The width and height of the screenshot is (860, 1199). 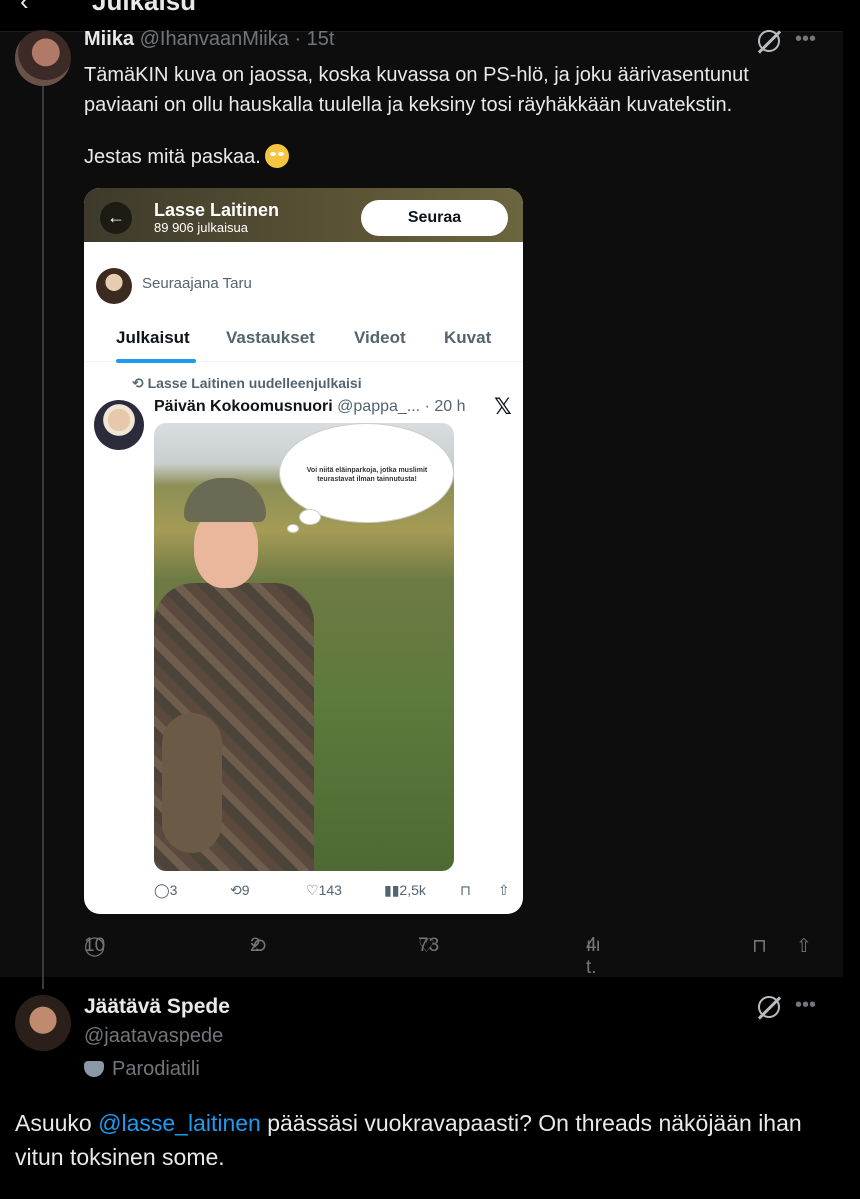 What do you see at coordinates (94, 1069) in the screenshot?
I see `mask-icon` at bounding box center [94, 1069].